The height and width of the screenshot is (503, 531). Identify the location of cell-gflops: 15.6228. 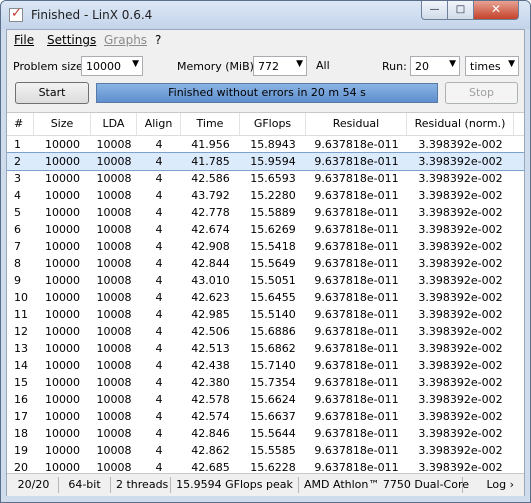
(273, 467).